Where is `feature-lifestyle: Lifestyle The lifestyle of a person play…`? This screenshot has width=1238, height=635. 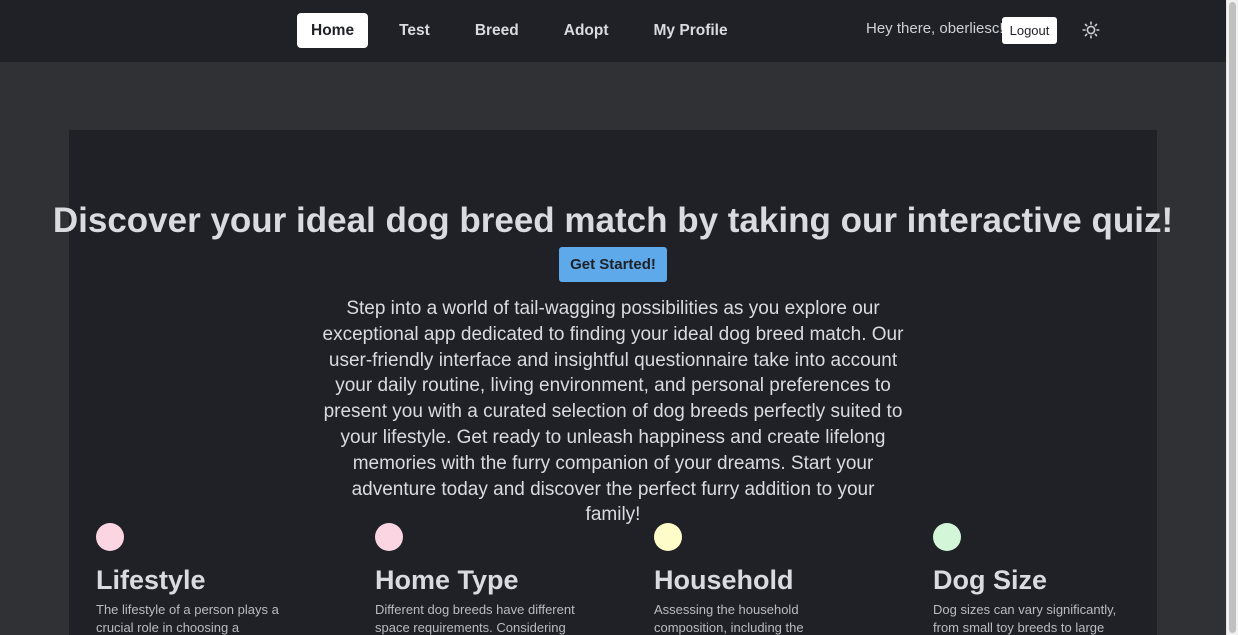 feature-lifestyle: Lifestyle The lifestyle of a person play… is located at coordinates (196, 579).